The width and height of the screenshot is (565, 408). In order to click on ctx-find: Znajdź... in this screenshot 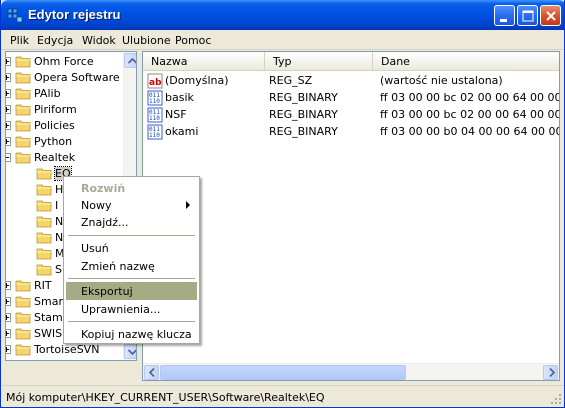, I will do `click(131, 222)`.